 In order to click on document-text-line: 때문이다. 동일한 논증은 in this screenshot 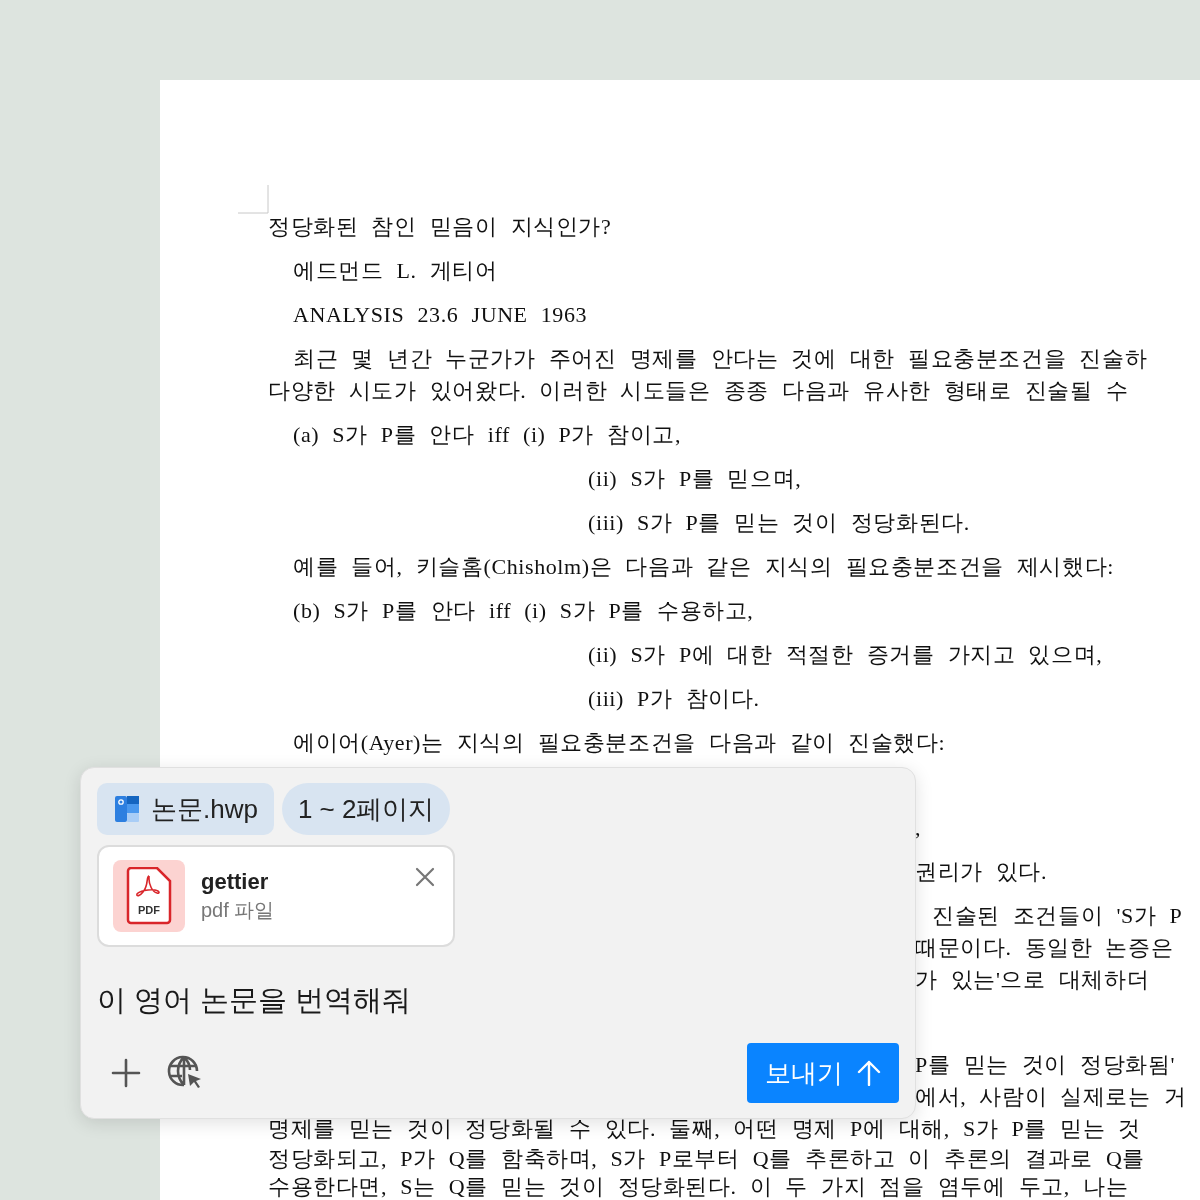, I will do `click(1044, 947)`.